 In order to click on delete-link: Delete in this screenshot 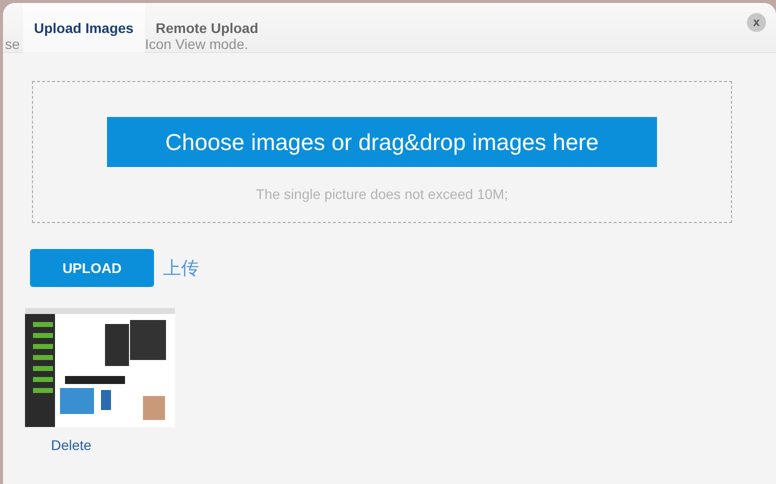, I will do `click(71, 445)`.